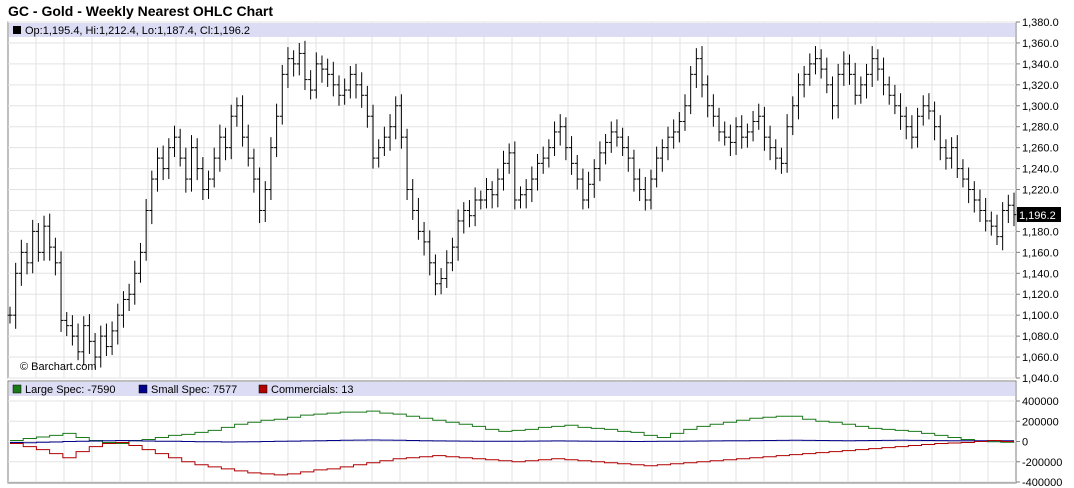 The height and width of the screenshot is (488, 1074). Describe the element at coordinates (1040, 44) in the screenshot. I see `price-tick-label: 1,360.0` at that location.